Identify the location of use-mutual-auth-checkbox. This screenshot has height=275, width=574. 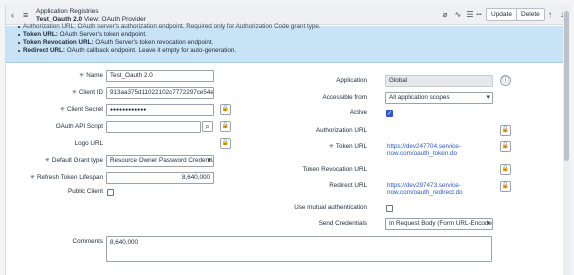
(389, 208).